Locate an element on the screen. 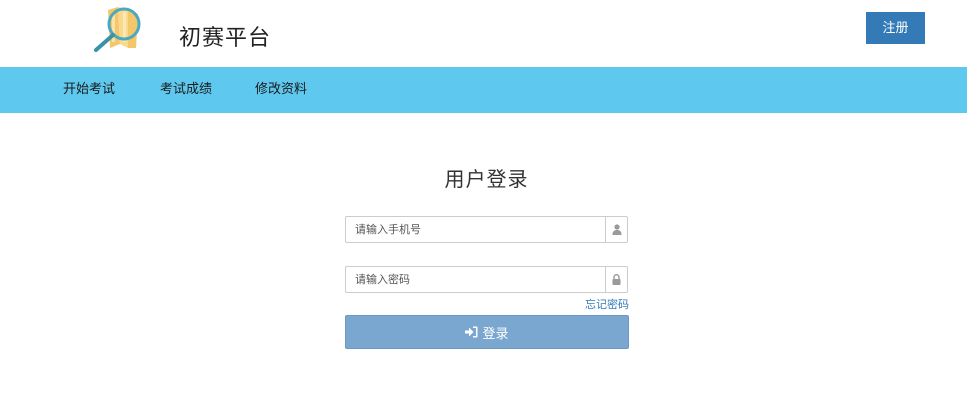 Image resolution: width=967 pixels, height=400 pixels. phone-input-group is located at coordinates (486, 229).